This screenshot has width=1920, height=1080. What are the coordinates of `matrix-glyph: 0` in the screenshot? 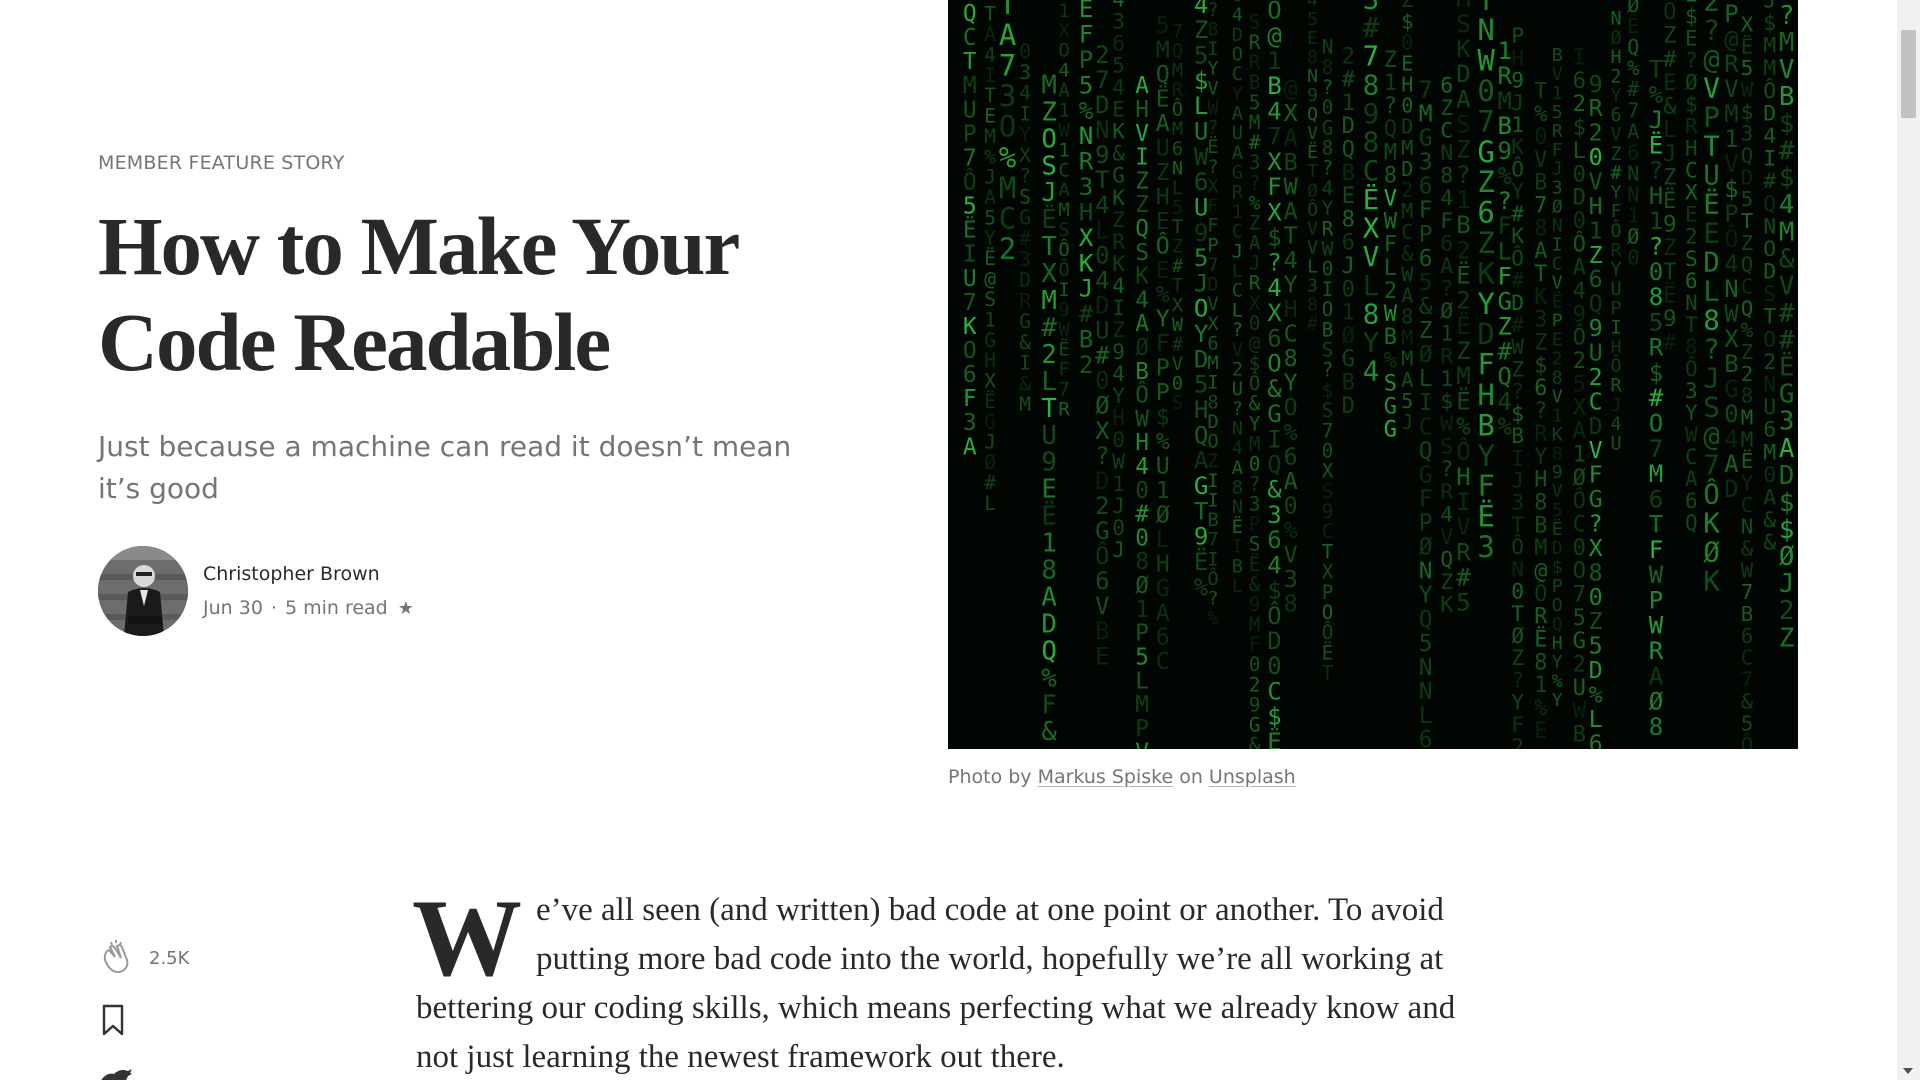 It's located at (1656, 272).